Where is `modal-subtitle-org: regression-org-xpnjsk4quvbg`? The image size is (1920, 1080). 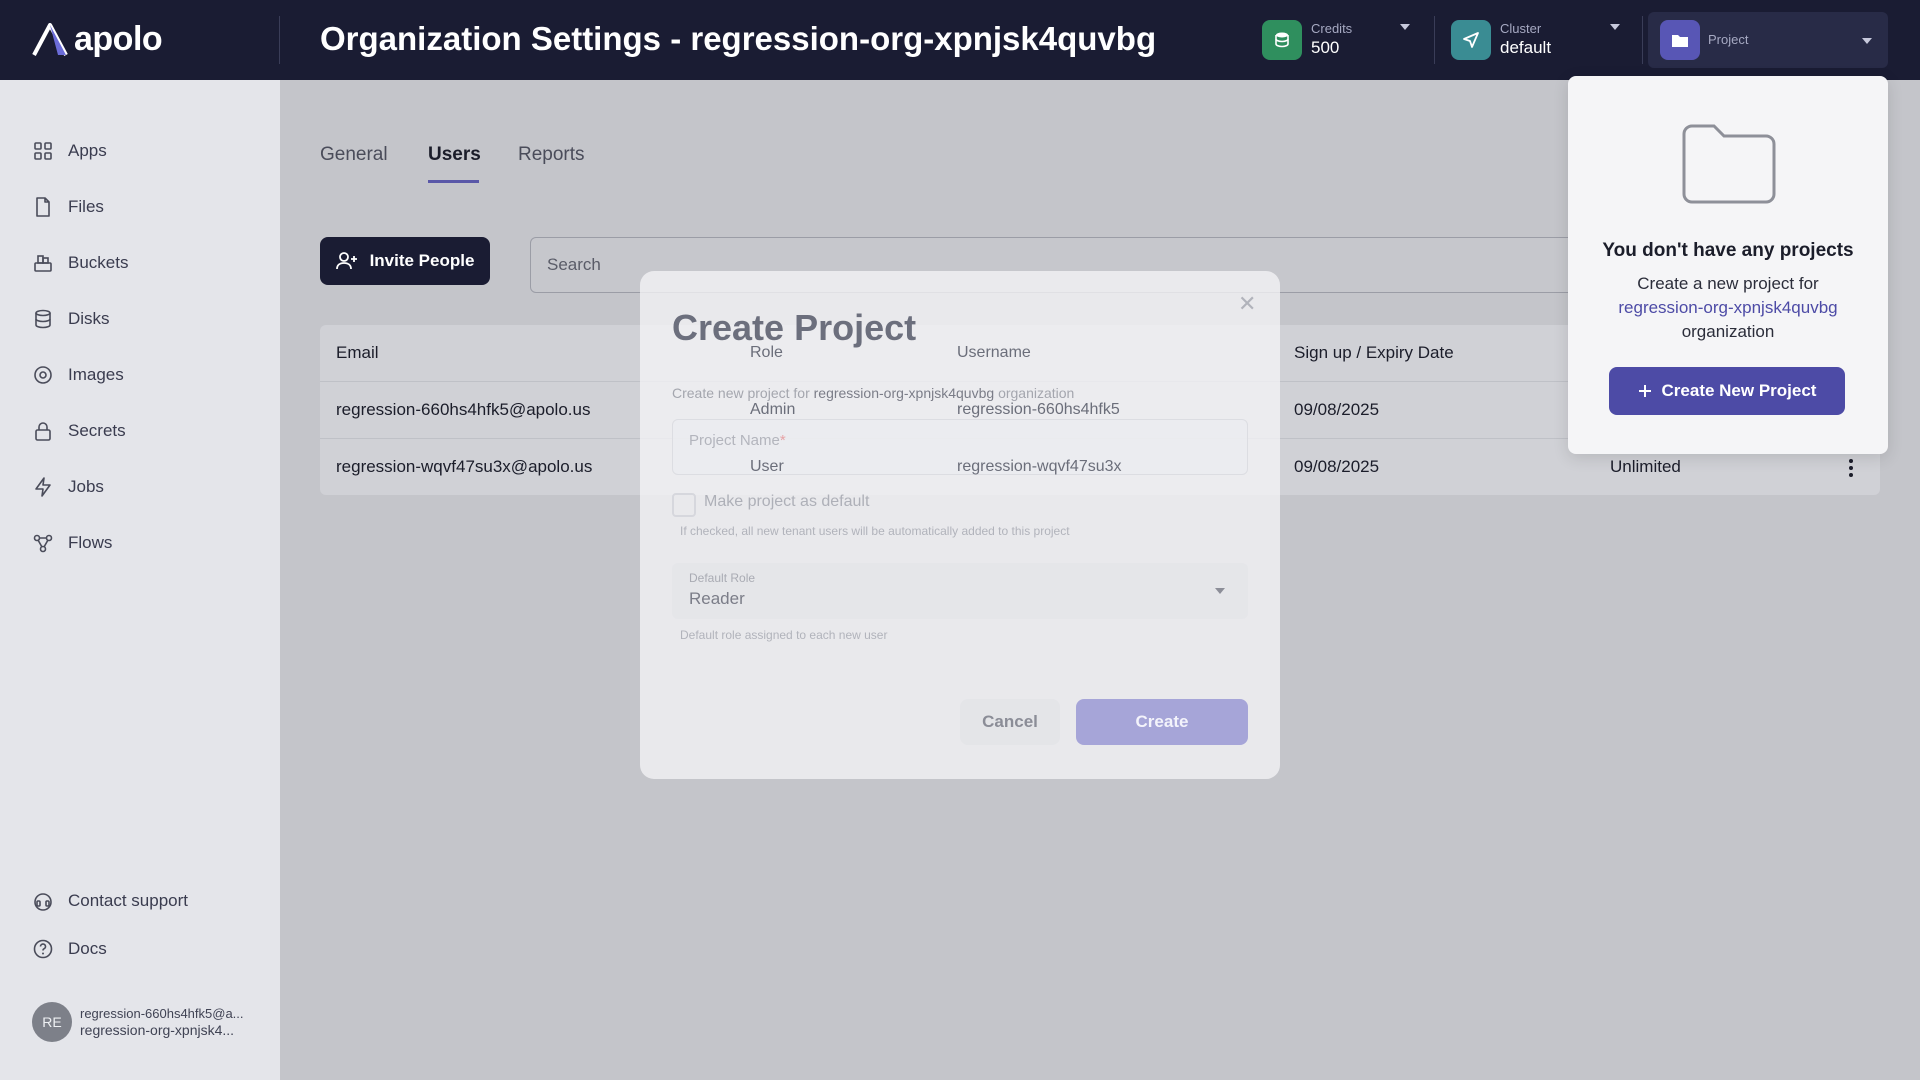
modal-subtitle-org: regression-org-xpnjsk4quvbg is located at coordinates (904, 393).